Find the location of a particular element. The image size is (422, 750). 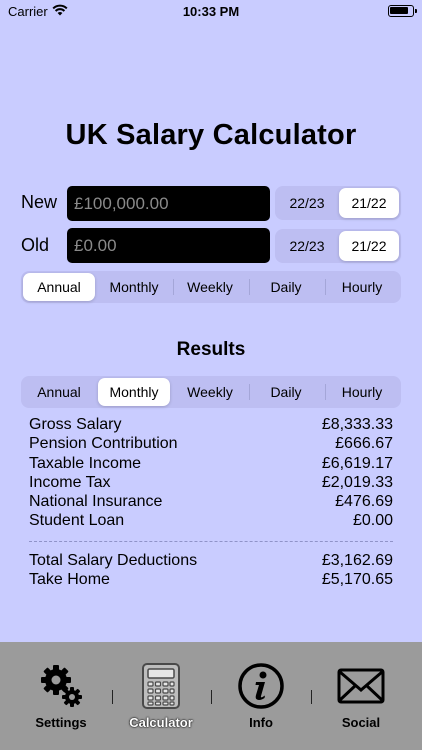

status-bar: Carrier 10:33 PM is located at coordinates (211, 12).